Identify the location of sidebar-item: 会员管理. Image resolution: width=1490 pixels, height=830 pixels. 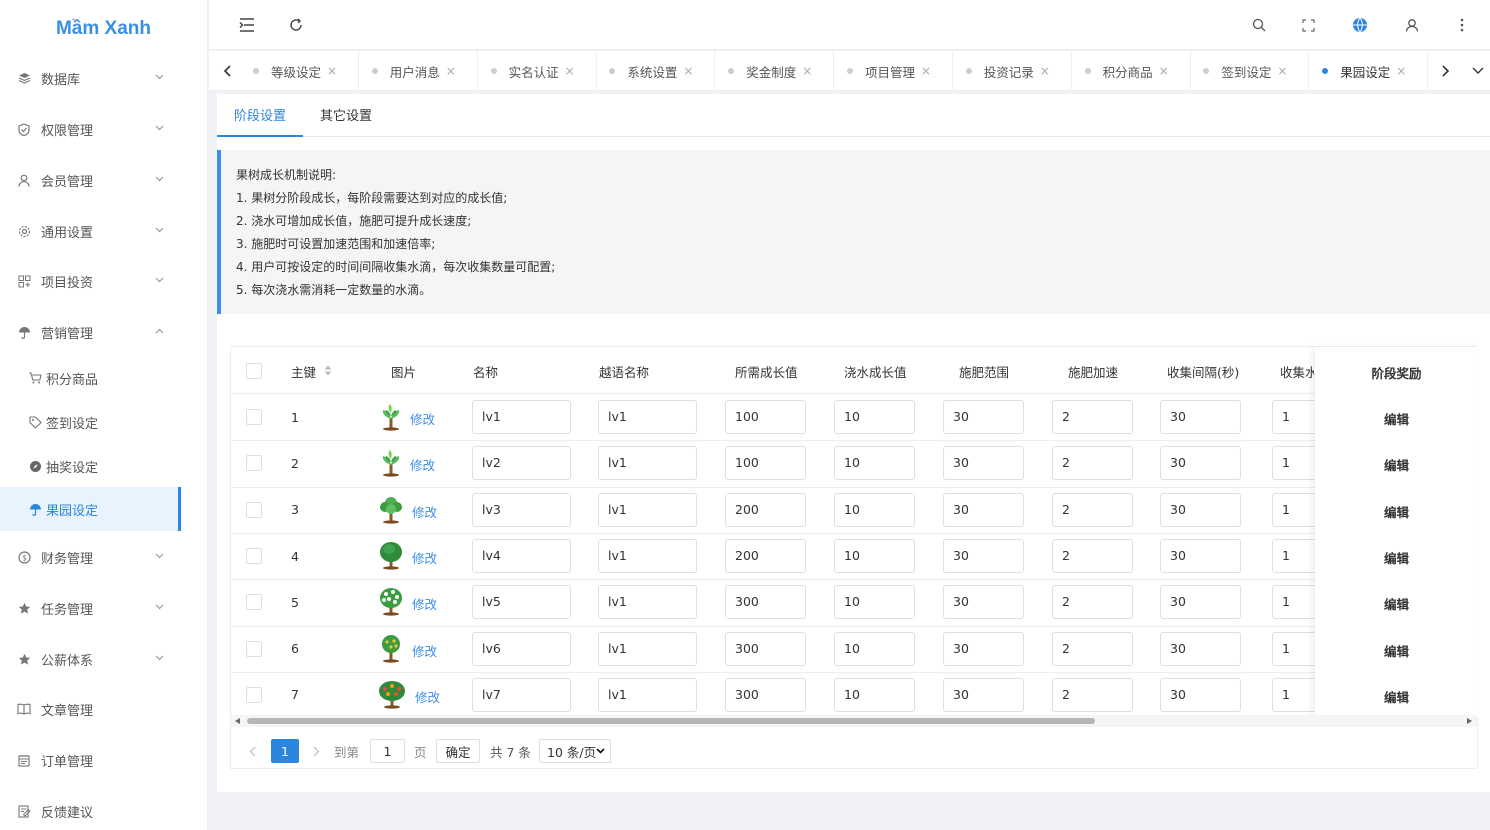
(104, 180).